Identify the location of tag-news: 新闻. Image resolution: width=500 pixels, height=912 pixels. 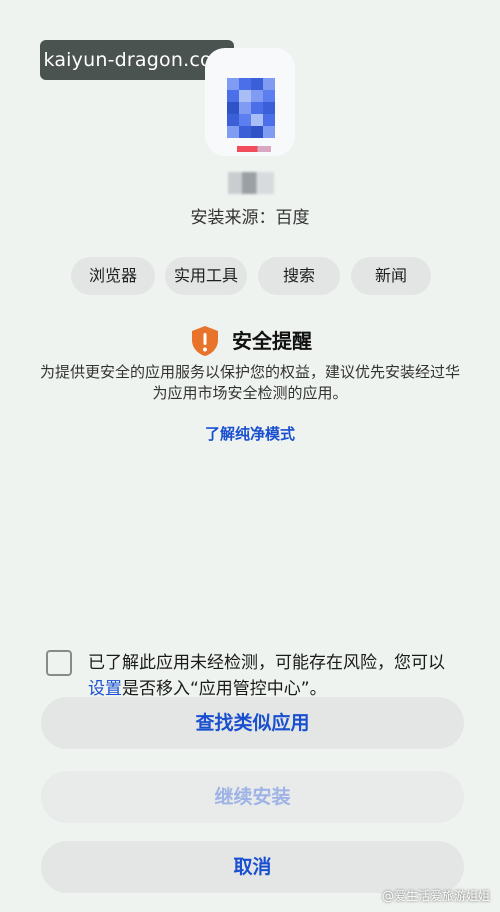
(391, 276).